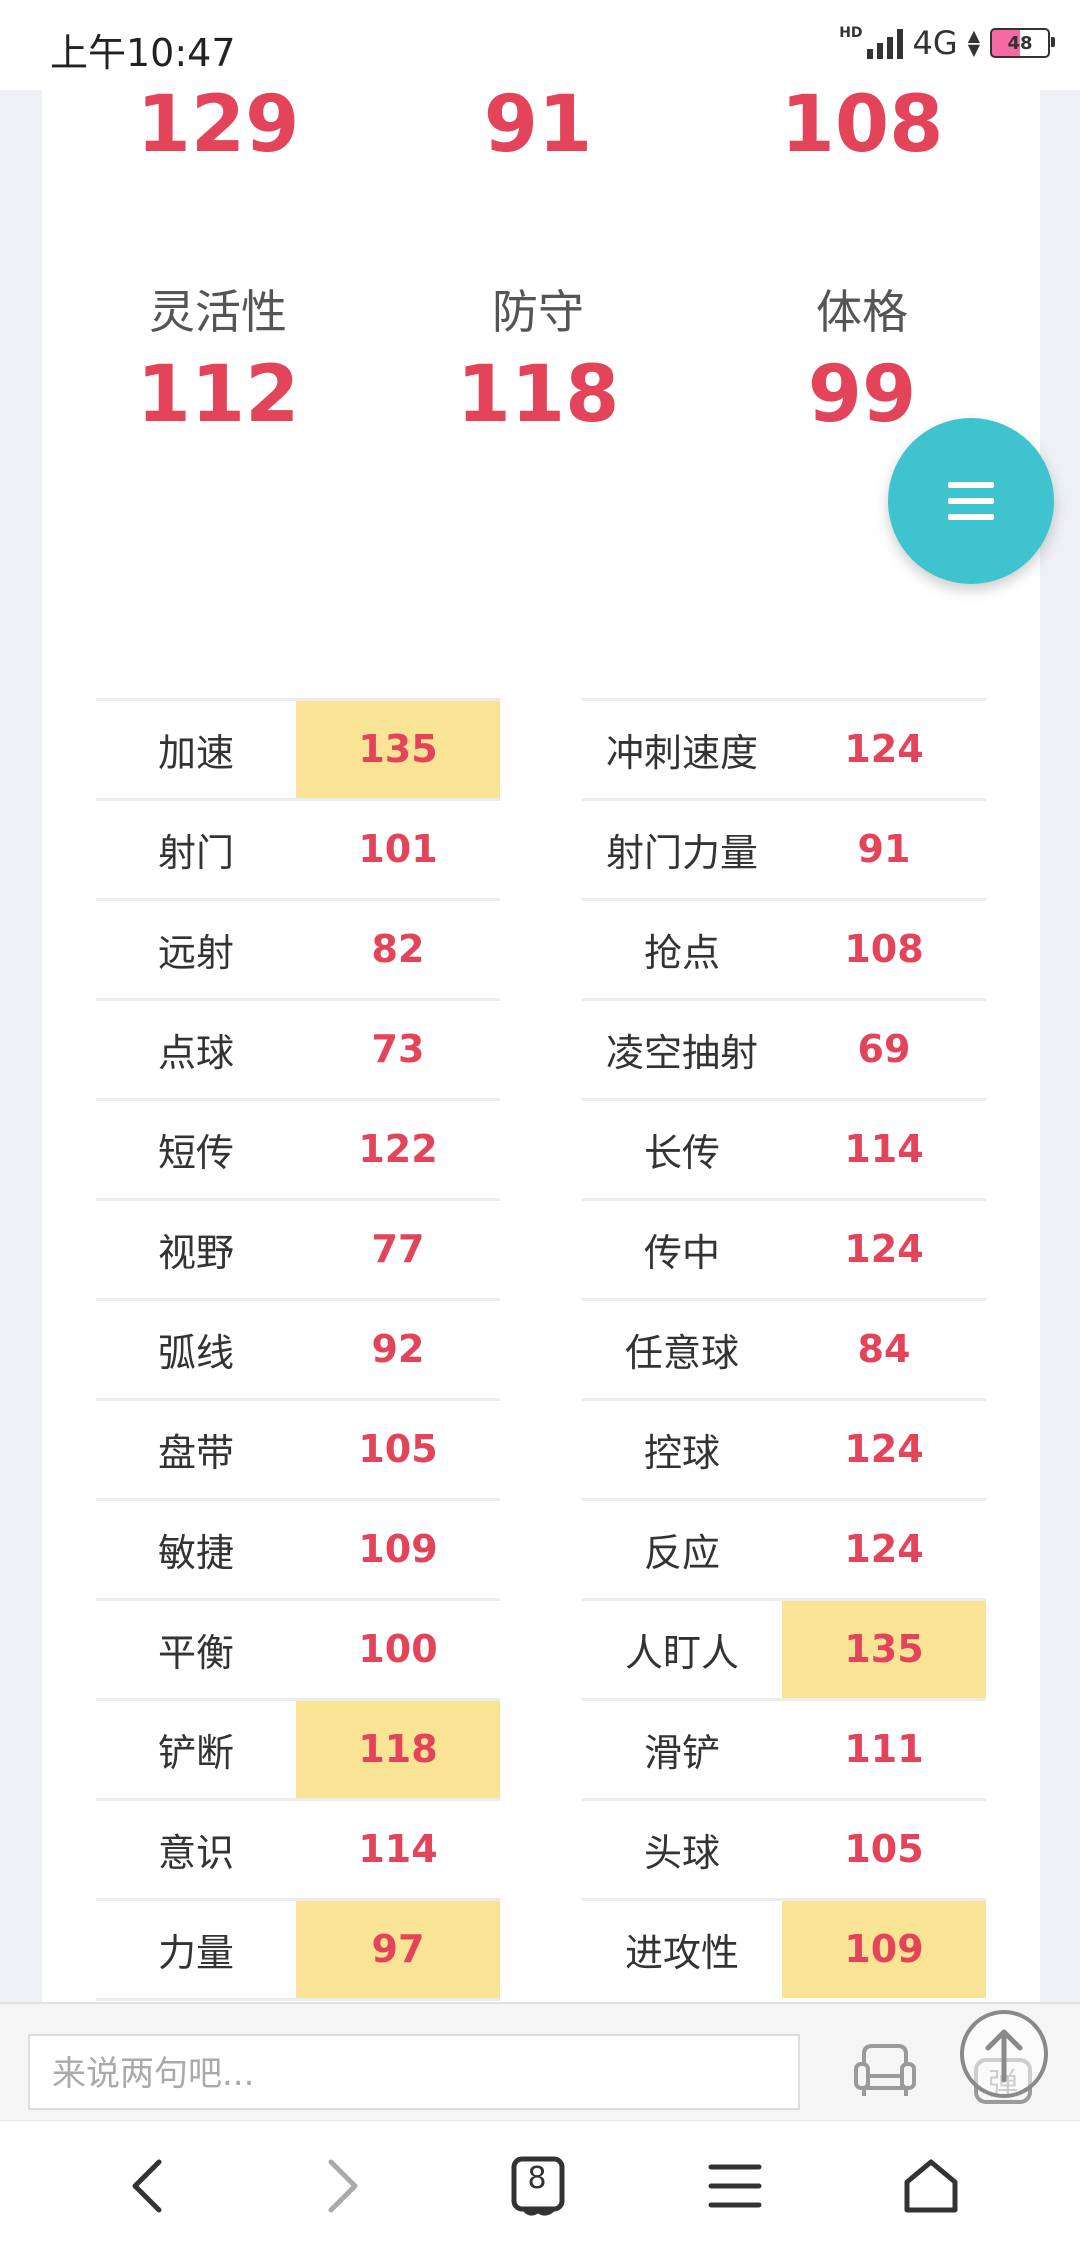 The width and height of the screenshot is (1080, 2249). Describe the element at coordinates (298, 1848) in the screenshot. I see `attribute-row: 意识 114` at that location.